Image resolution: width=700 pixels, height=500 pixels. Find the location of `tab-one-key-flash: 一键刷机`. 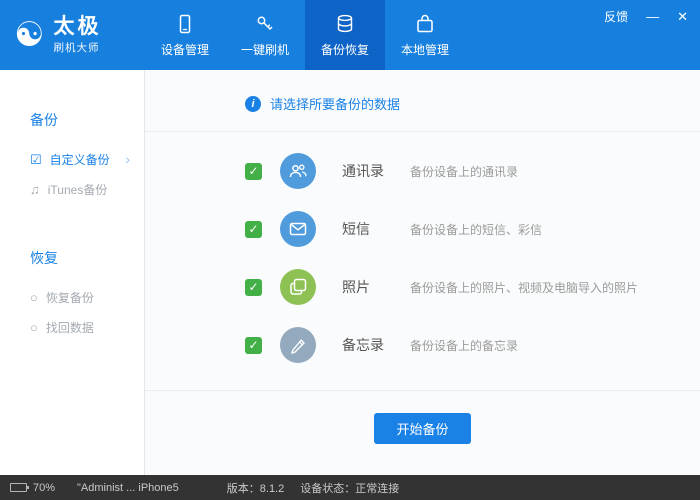

tab-one-key-flash: 一键刷机 is located at coordinates (265, 35).